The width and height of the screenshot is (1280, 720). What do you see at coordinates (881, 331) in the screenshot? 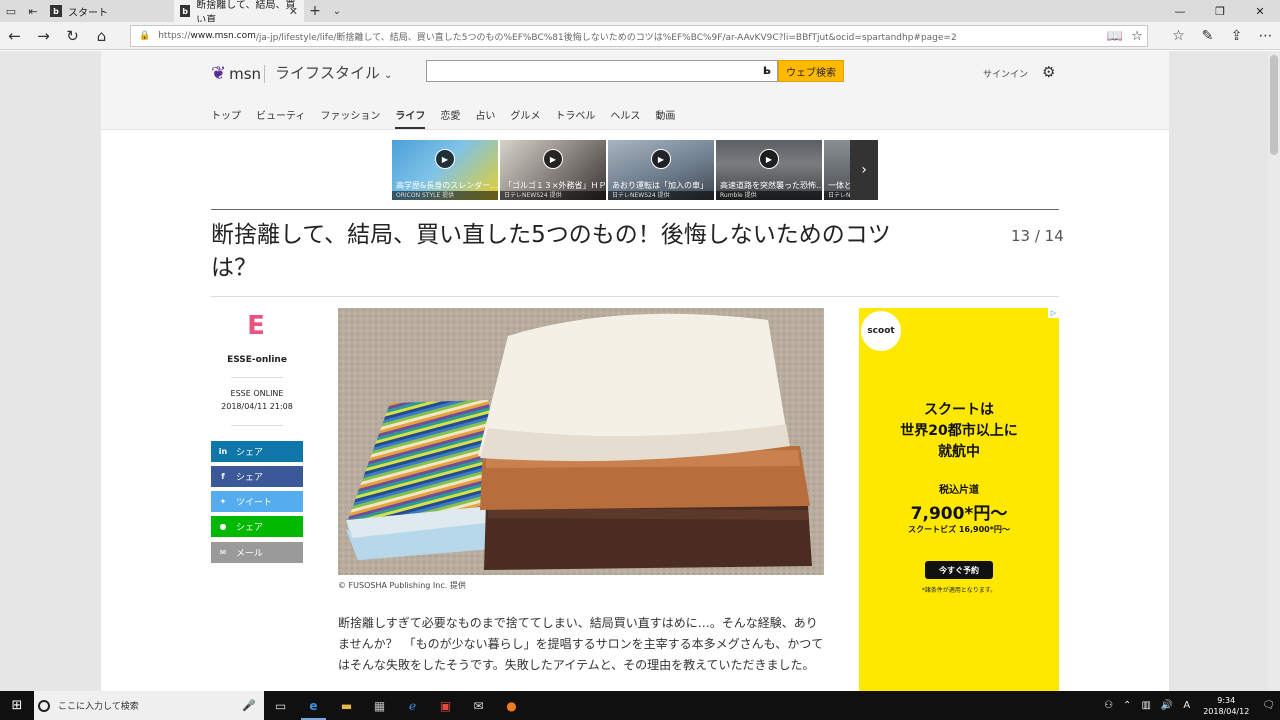
I see `scoot-logo: scoot` at bounding box center [881, 331].